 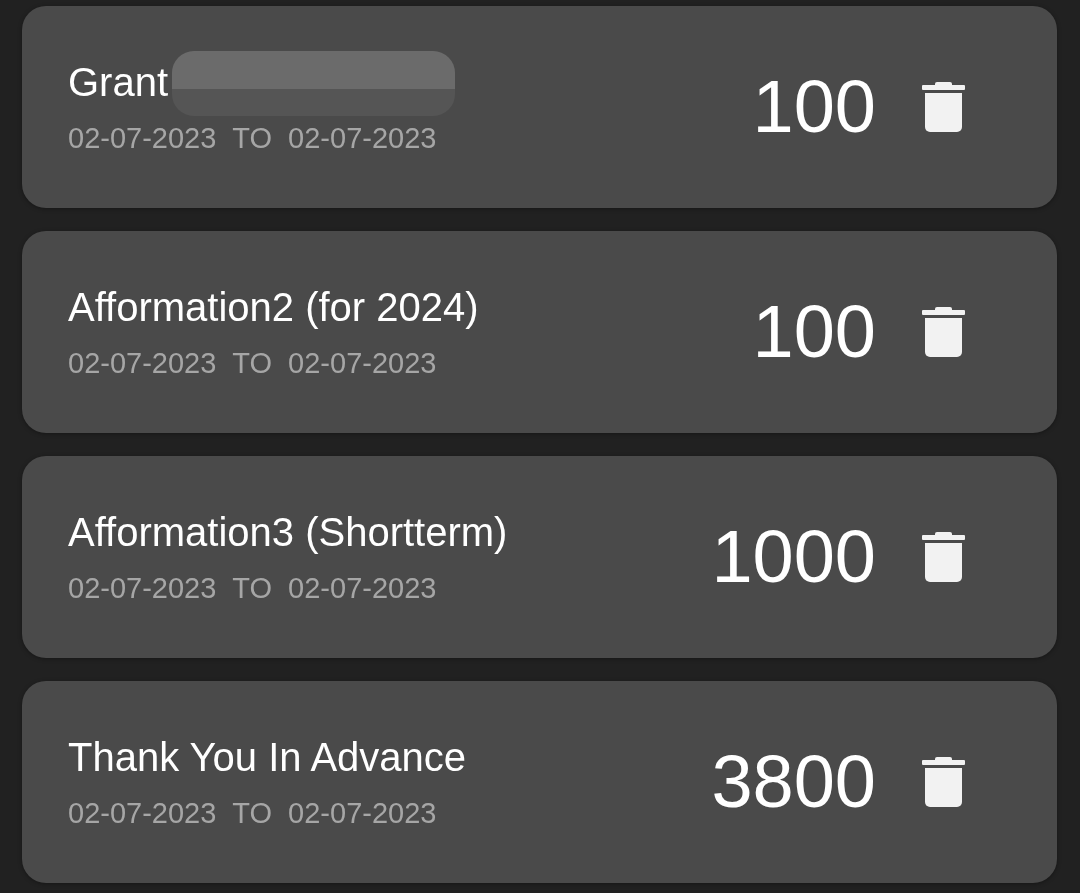 I want to click on item-title: Afformation2 (for 2024), so click(x=273, y=307).